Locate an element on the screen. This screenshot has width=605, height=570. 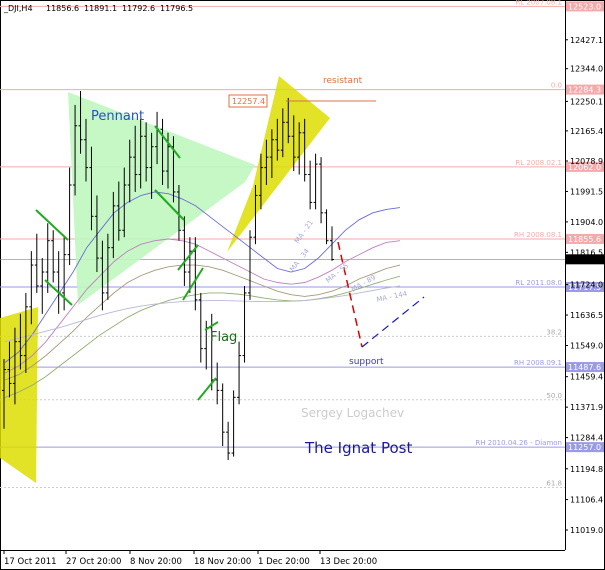
price-tick-label: 12165.4 is located at coordinates (586, 131).